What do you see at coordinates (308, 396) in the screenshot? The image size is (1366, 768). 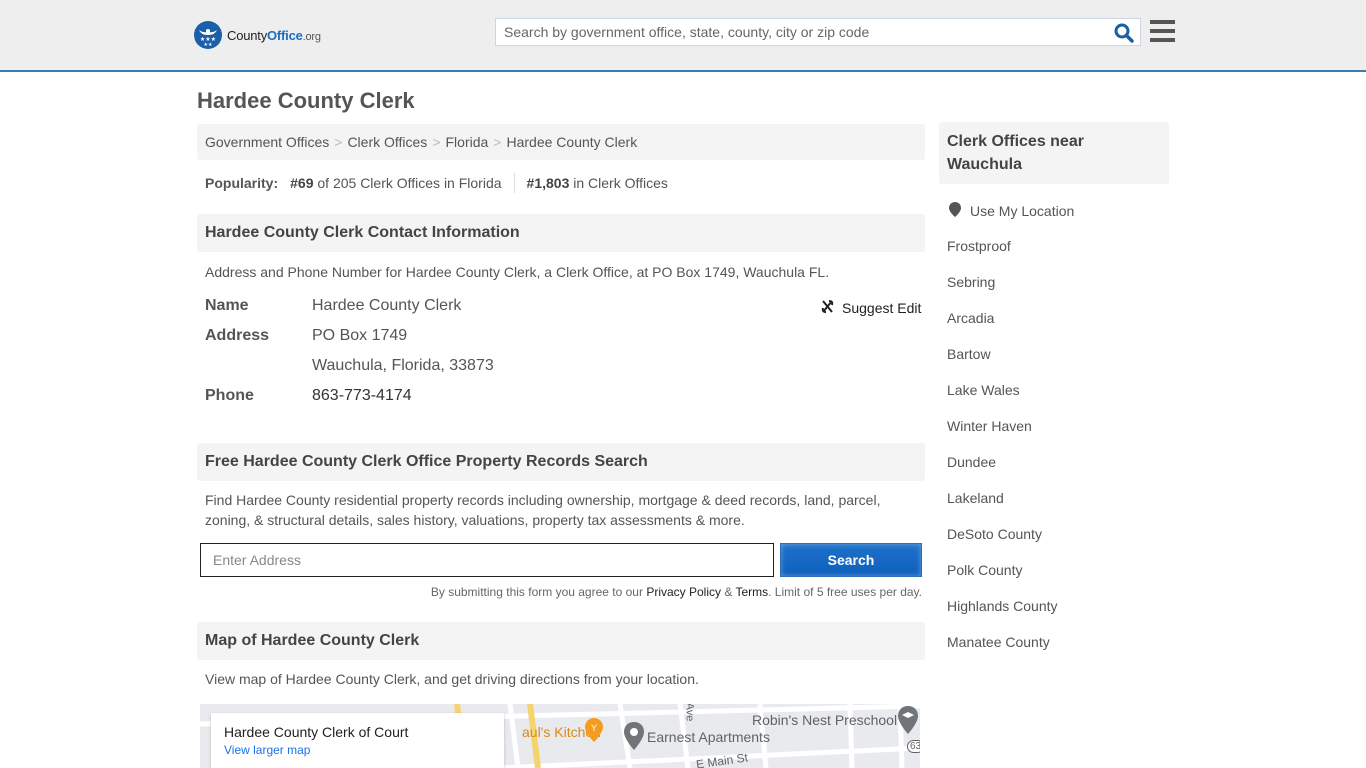 I see `phone-row: Phone 863-773-4174` at bounding box center [308, 396].